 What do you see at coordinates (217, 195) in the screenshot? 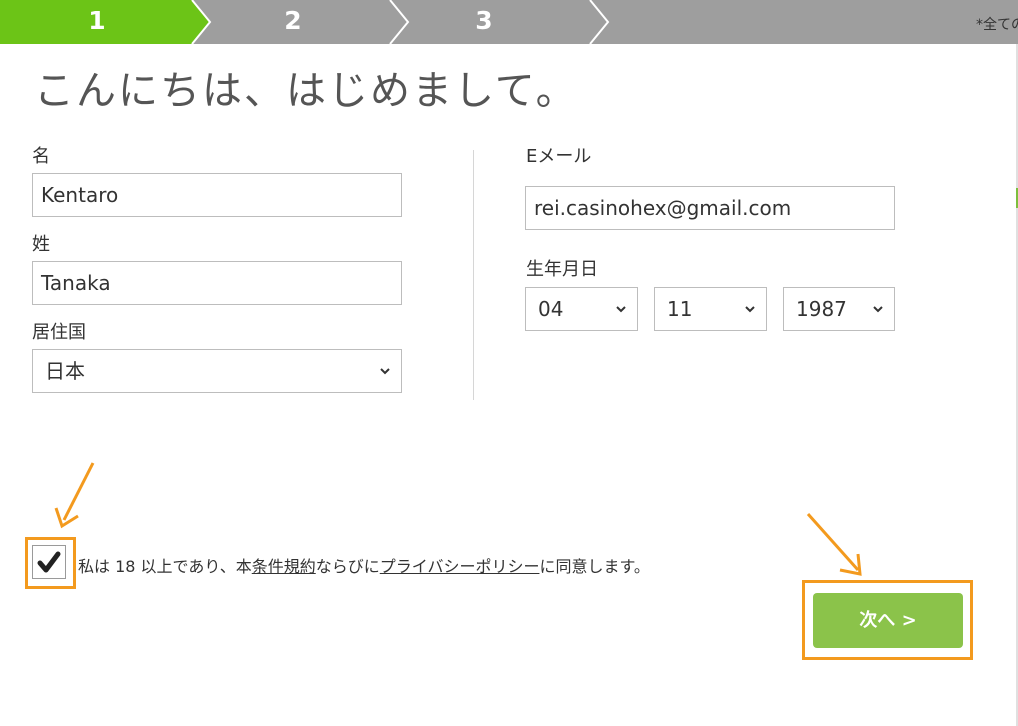
I see `first-name-input: Kentaro` at bounding box center [217, 195].